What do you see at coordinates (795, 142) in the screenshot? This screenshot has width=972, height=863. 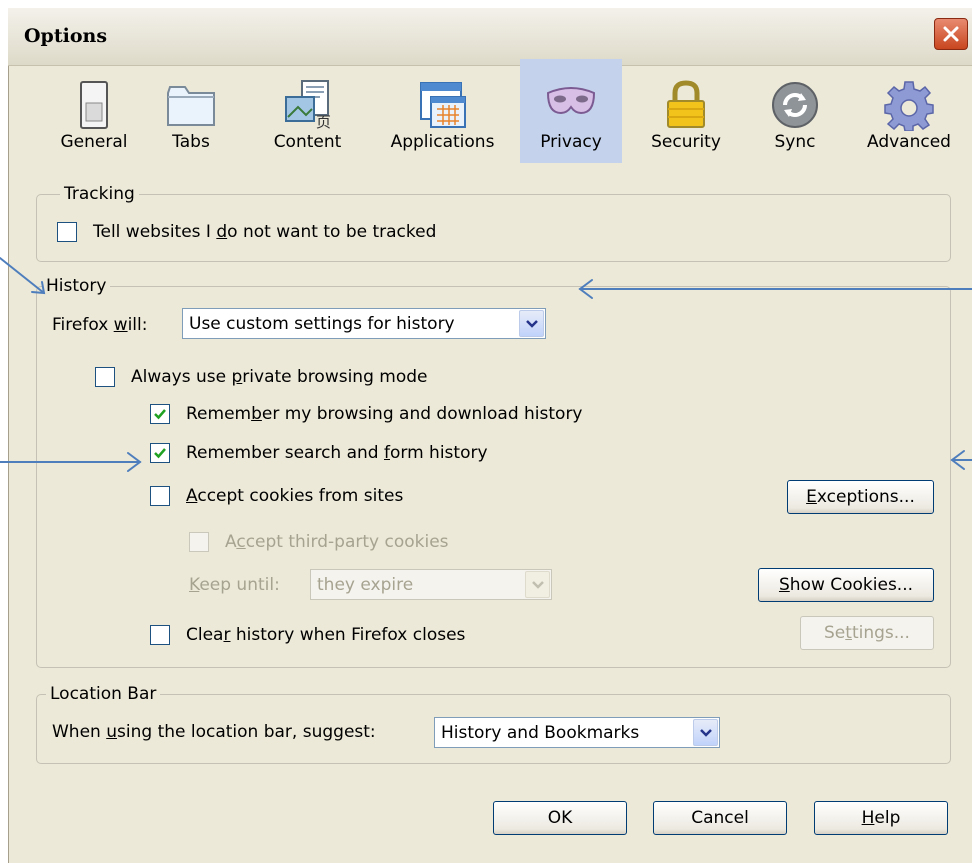 I see `tab-label: Sync` at bounding box center [795, 142].